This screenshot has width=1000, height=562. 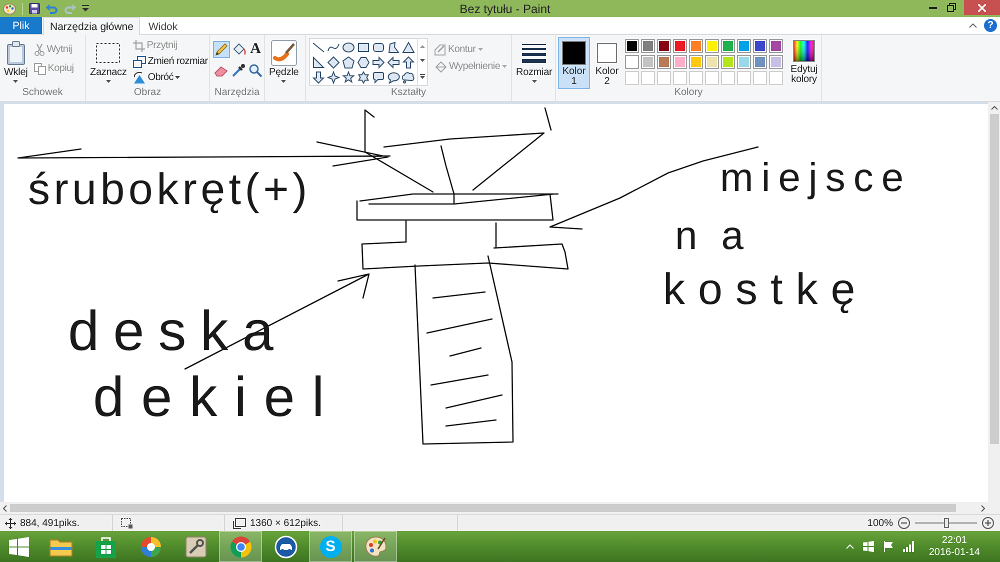 I want to click on four-point-star-icon, so click(x=333, y=77).